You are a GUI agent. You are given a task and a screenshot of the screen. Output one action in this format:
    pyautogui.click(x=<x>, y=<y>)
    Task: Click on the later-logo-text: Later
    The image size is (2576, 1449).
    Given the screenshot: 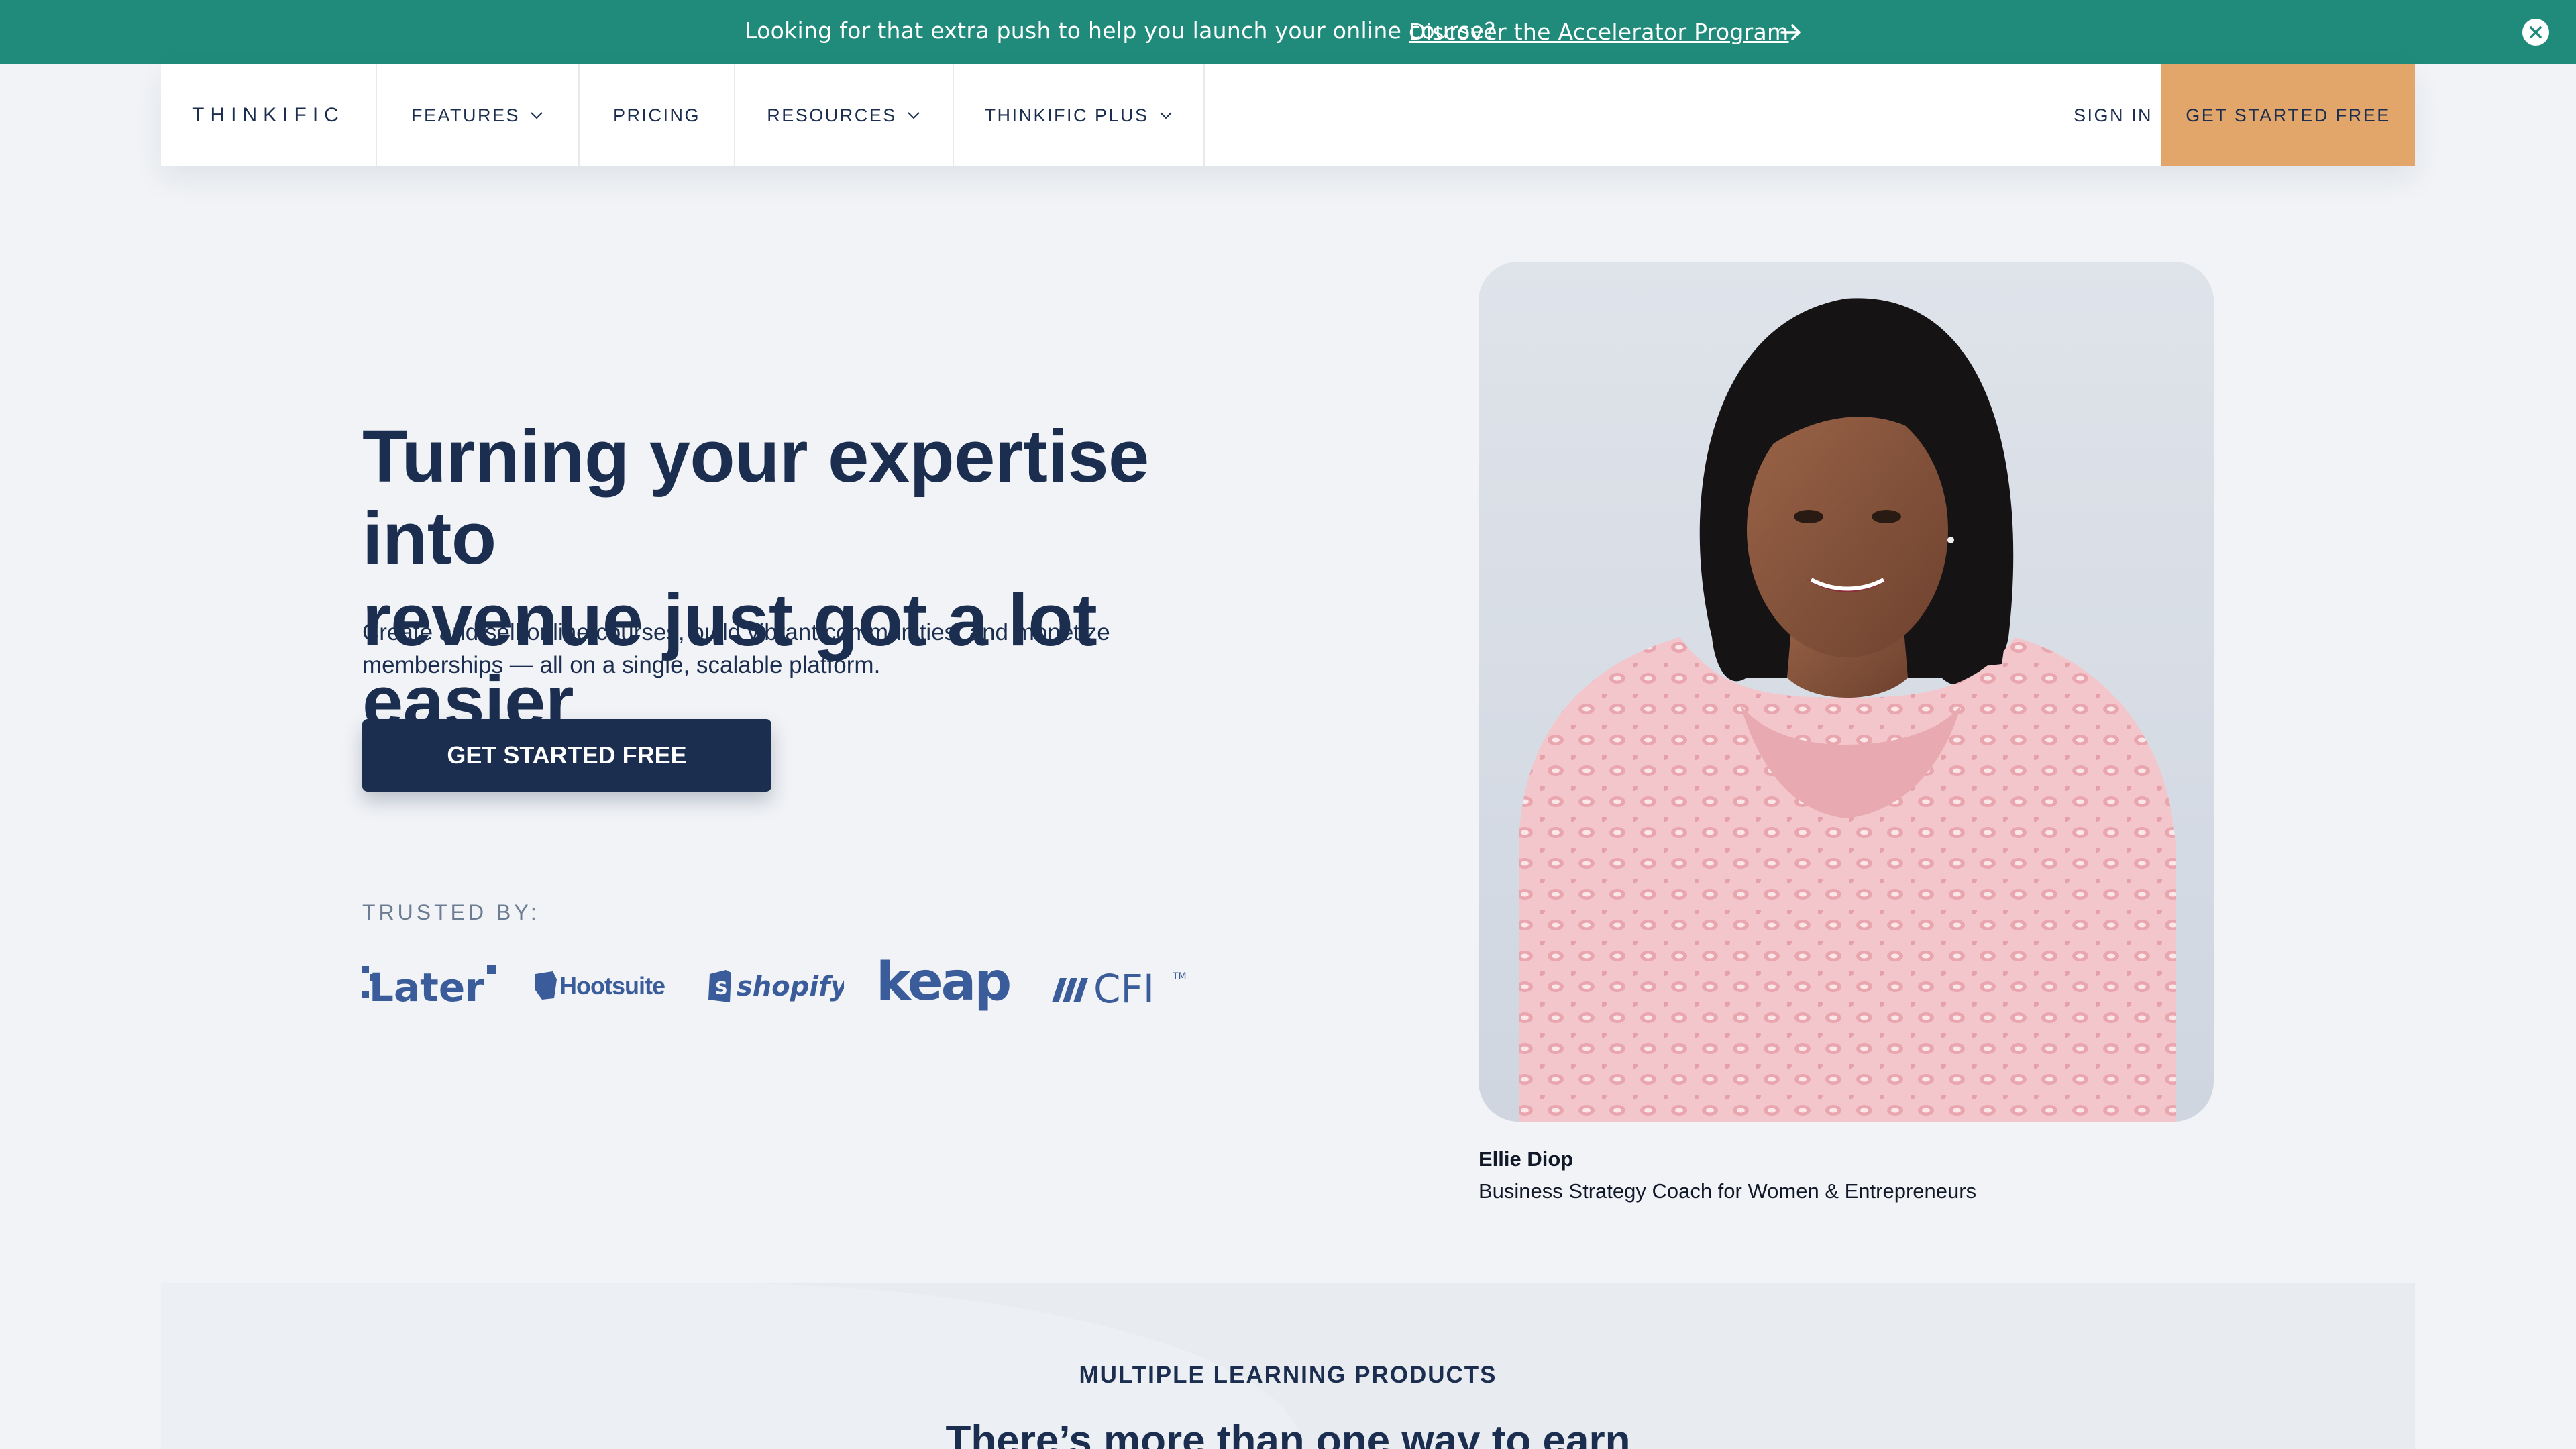 What is the action you would take?
    pyautogui.click(x=426, y=987)
    